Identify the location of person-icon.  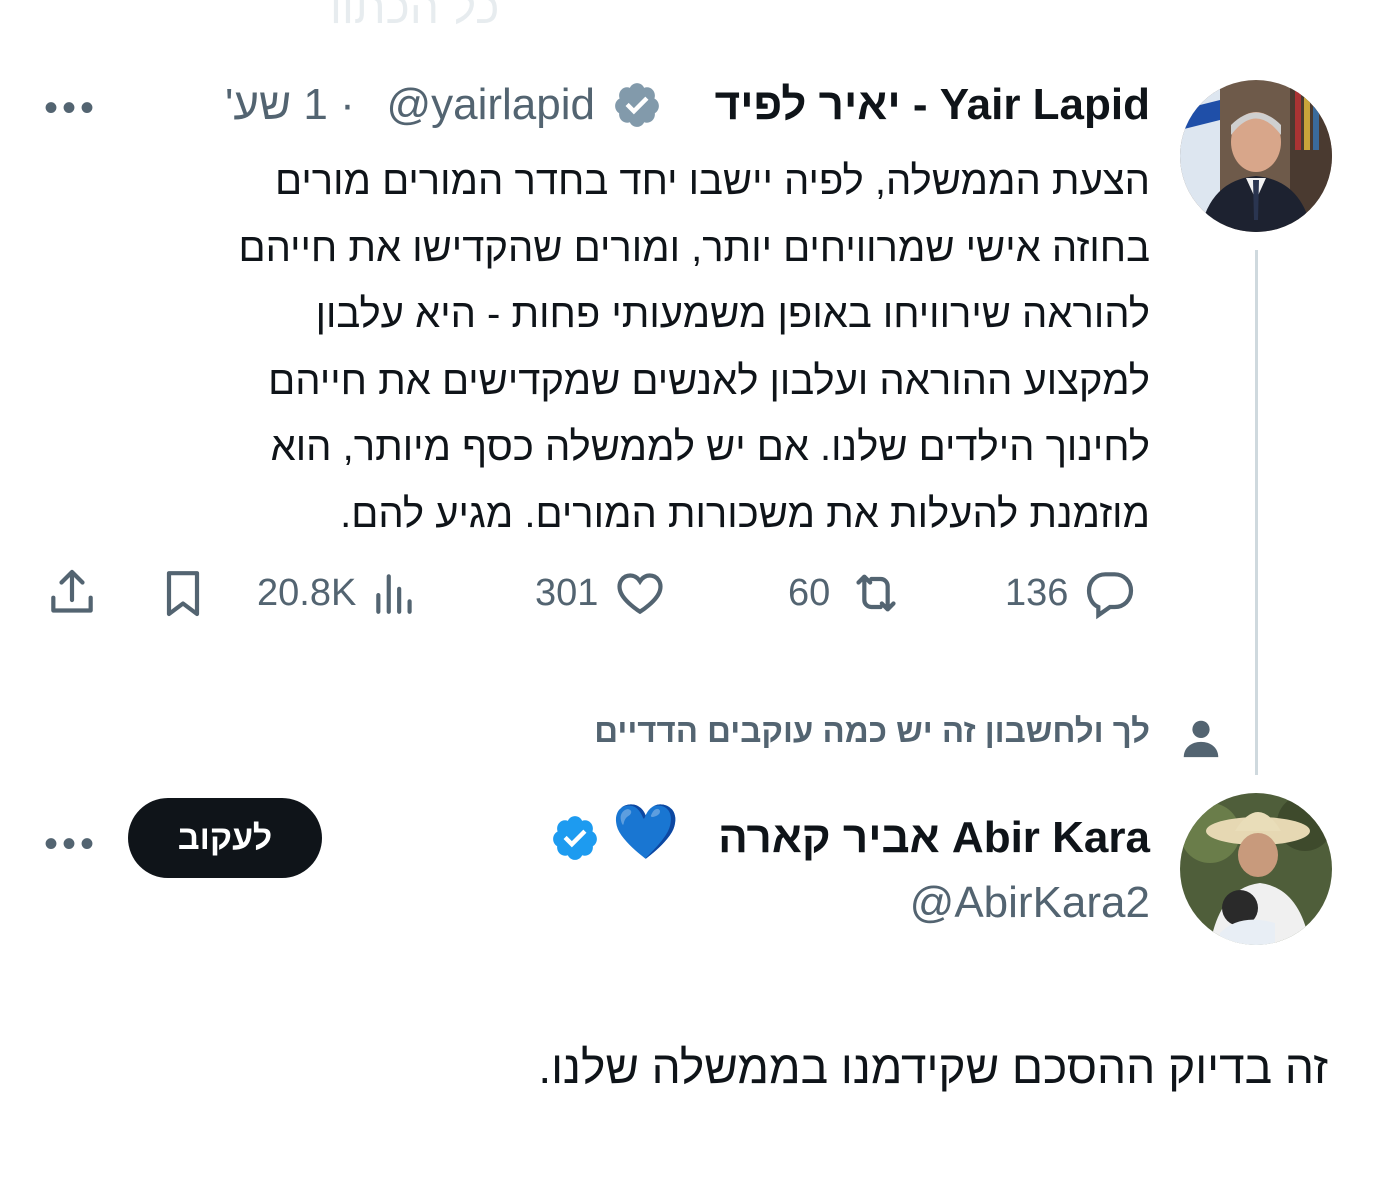
(1201, 738).